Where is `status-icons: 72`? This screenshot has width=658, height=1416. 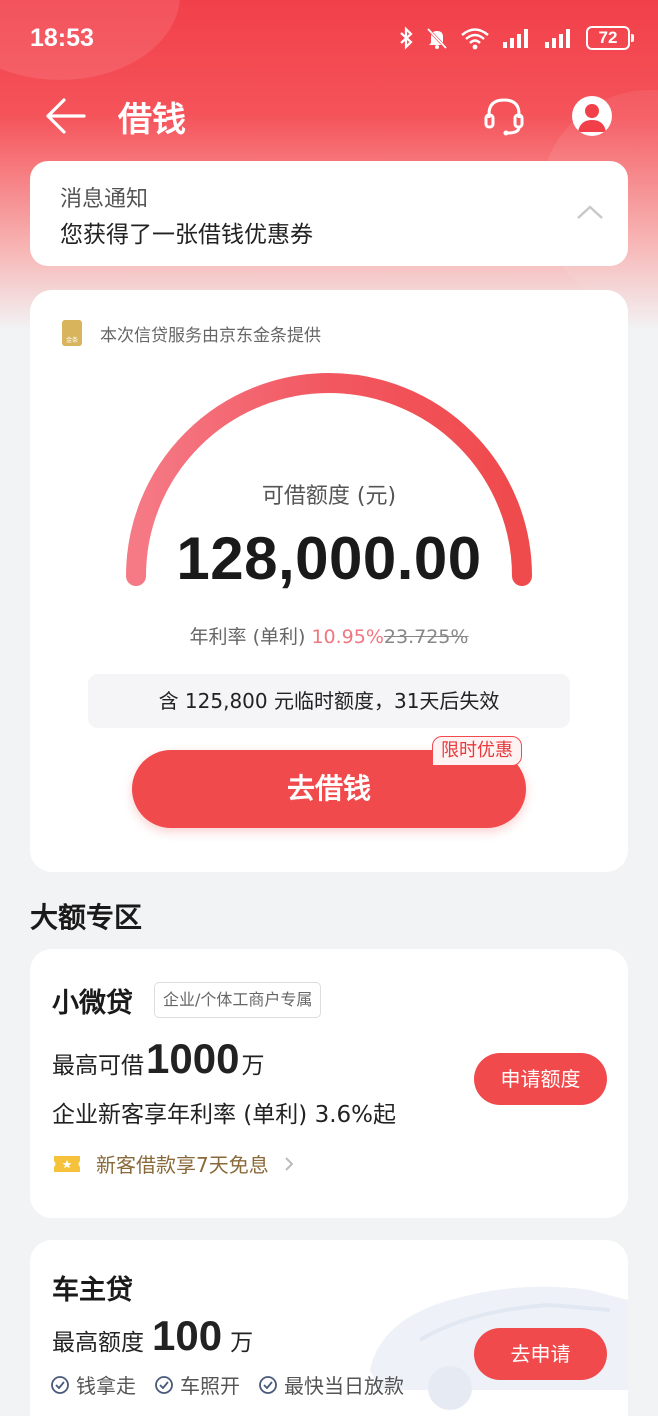 status-icons: 72 is located at coordinates (516, 38).